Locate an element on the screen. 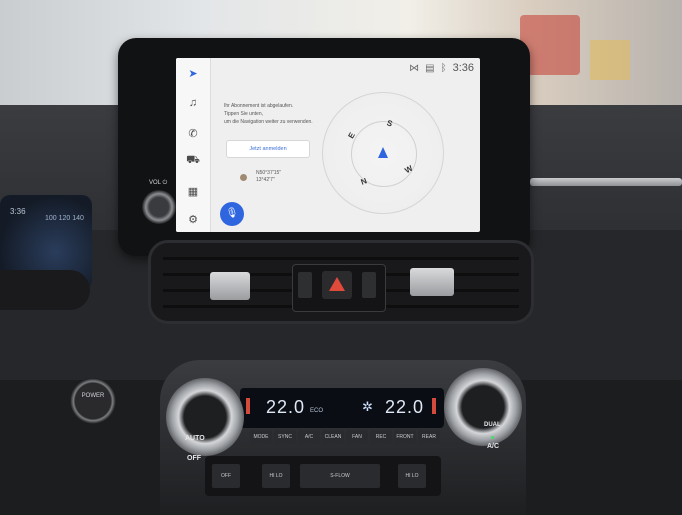  climate-button: SYNC is located at coordinates (285, 437).